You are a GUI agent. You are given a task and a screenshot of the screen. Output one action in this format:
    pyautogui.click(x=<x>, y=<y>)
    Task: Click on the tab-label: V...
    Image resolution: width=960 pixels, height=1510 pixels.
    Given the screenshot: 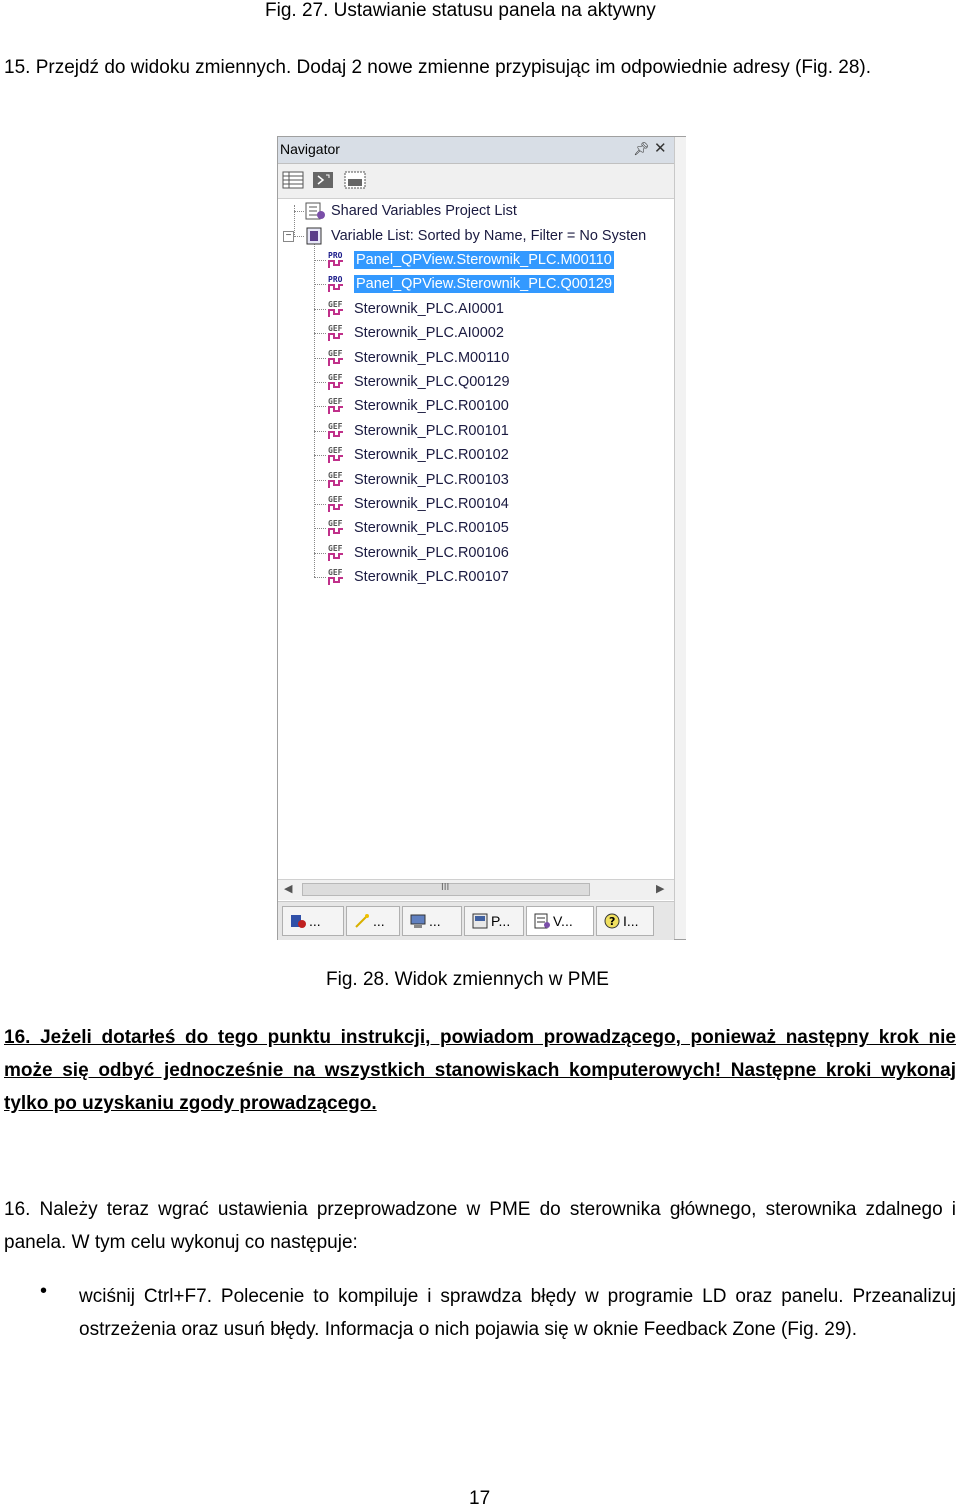 What is the action you would take?
    pyautogui.click(x=563, y=921)
    